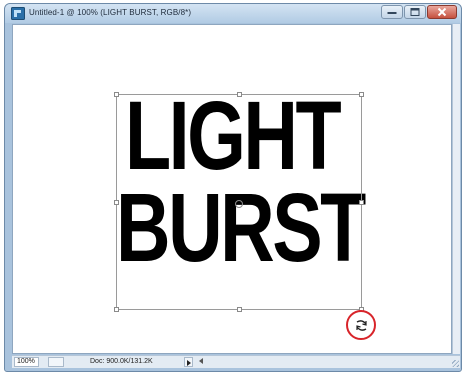 The width and height of the screenshot is (464, 374). I want to click on maximize-icon, so click(415, 12).